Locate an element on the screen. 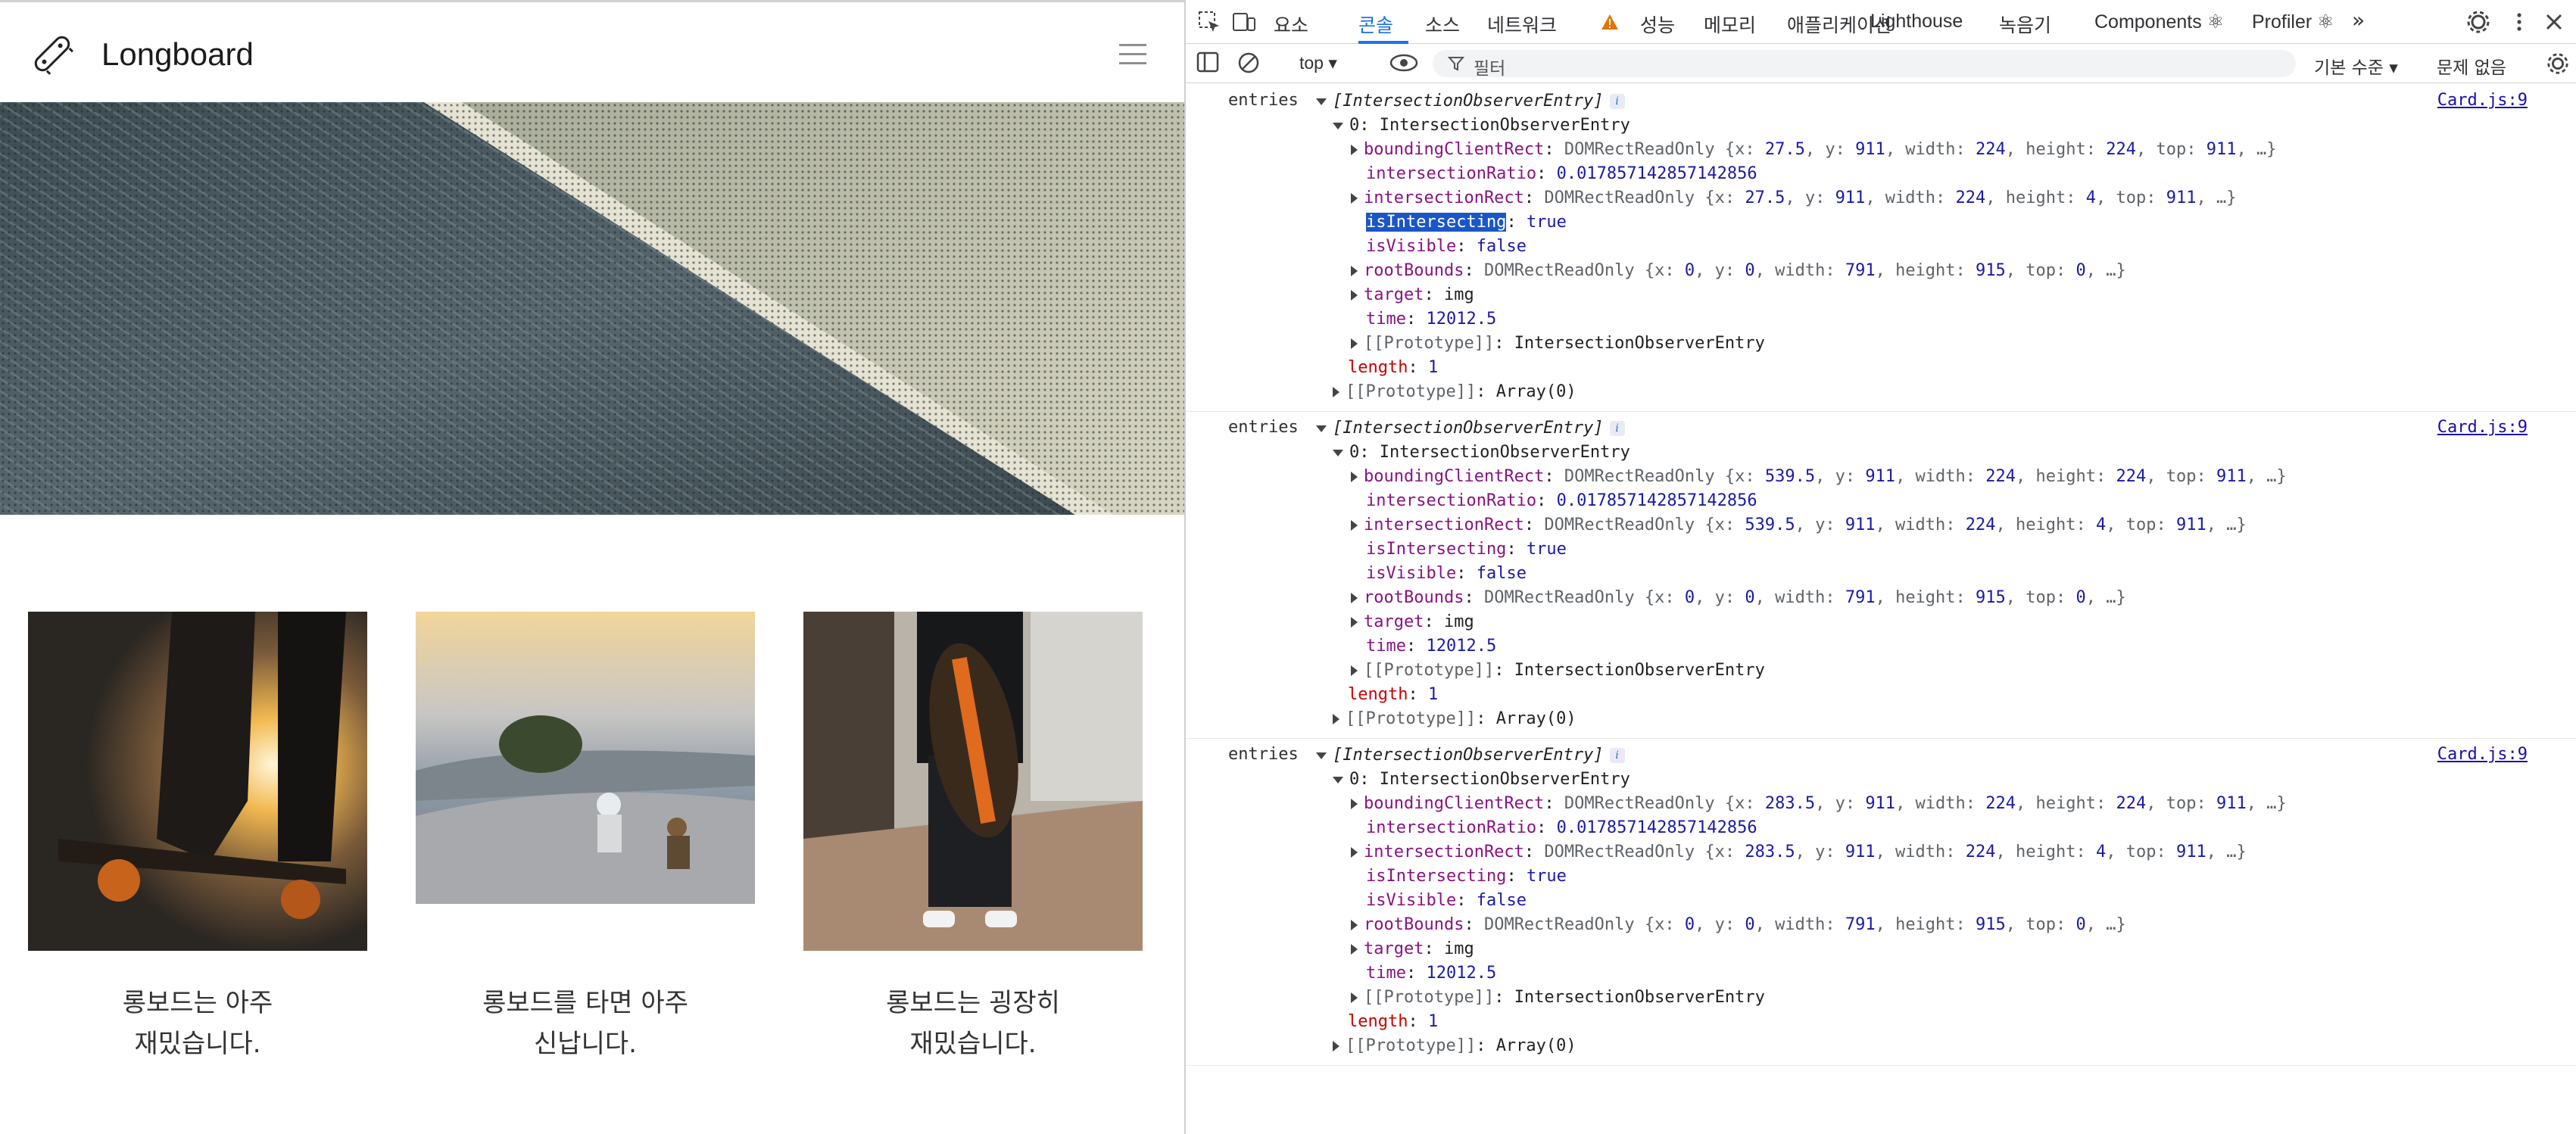  clear-console-icon is located at coordinates (1249, 62).